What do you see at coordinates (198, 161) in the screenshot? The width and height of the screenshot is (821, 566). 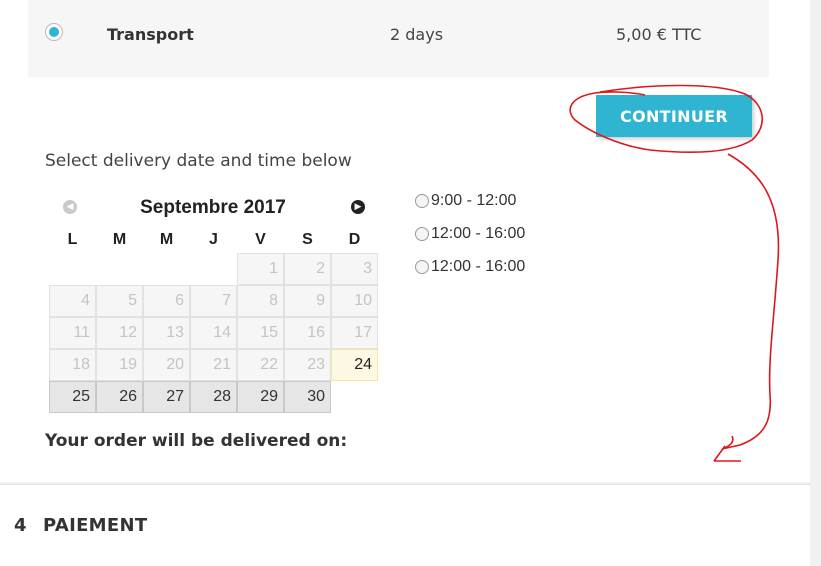 I see `delivery-prompt: Select delivery date and time below` at bounding box center [198, 161].